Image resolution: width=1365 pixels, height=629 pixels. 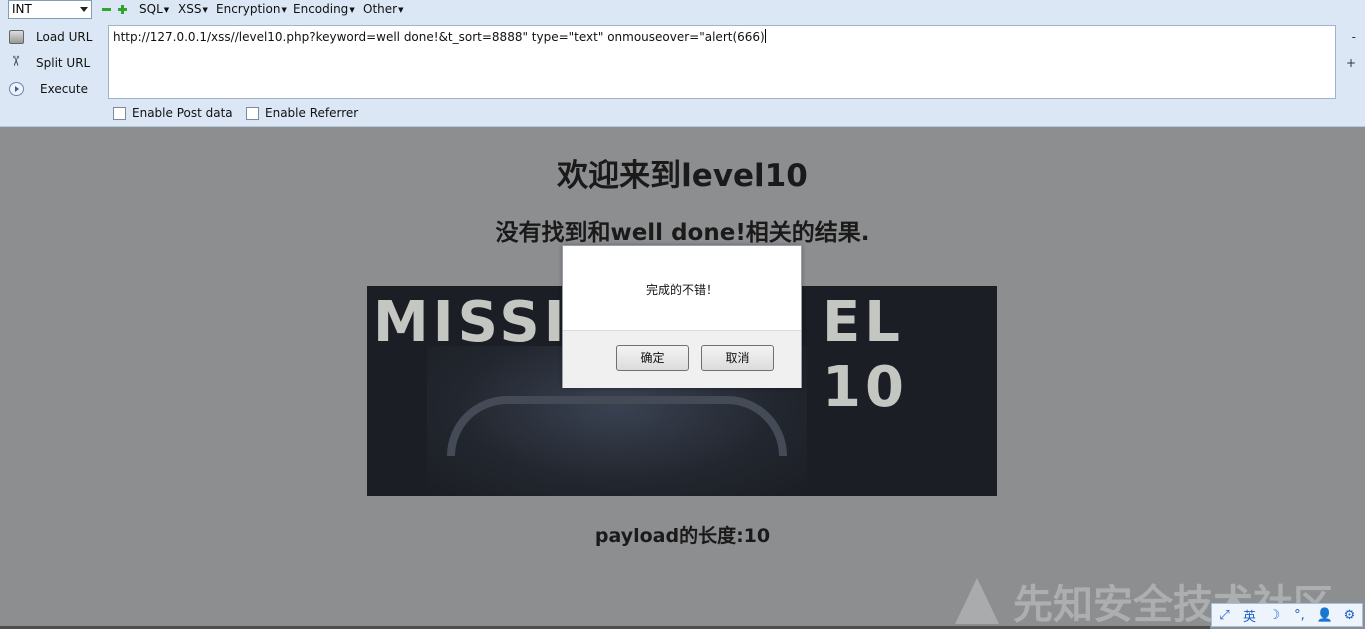 What do you see at coordinates (252, 113) in the screenshot?
I see `enable-referrer-checkbox` at bounding box center [252, 113].